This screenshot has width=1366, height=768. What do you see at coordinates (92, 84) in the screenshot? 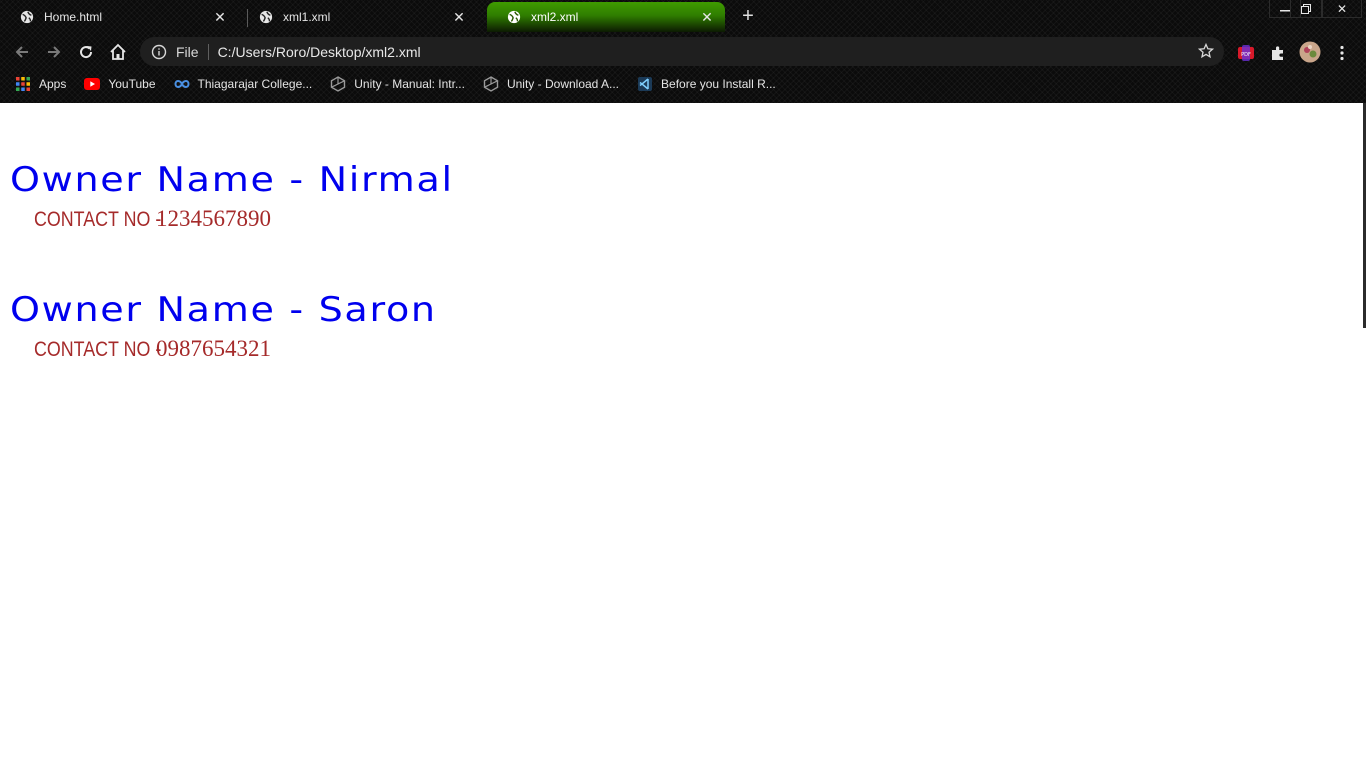
I see `youtube-icon` at bounding box center [92, 84].